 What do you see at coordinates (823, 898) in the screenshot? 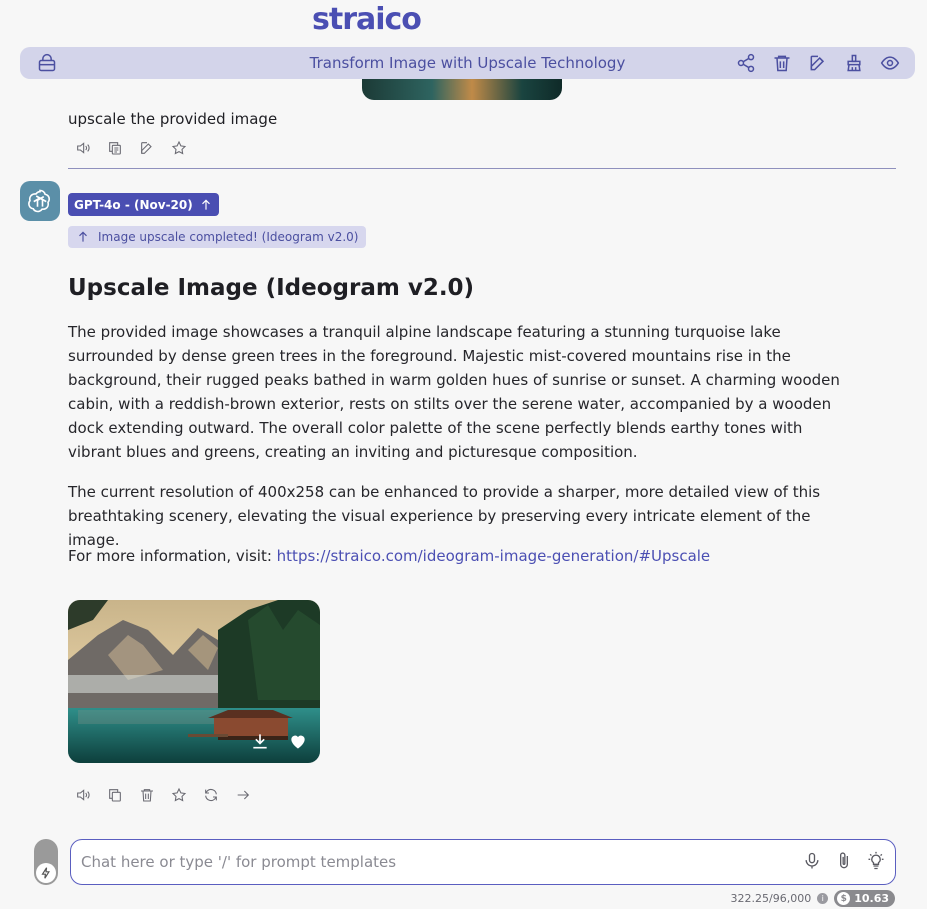
I see `info-icon: i` at bounding box center [823, 898].